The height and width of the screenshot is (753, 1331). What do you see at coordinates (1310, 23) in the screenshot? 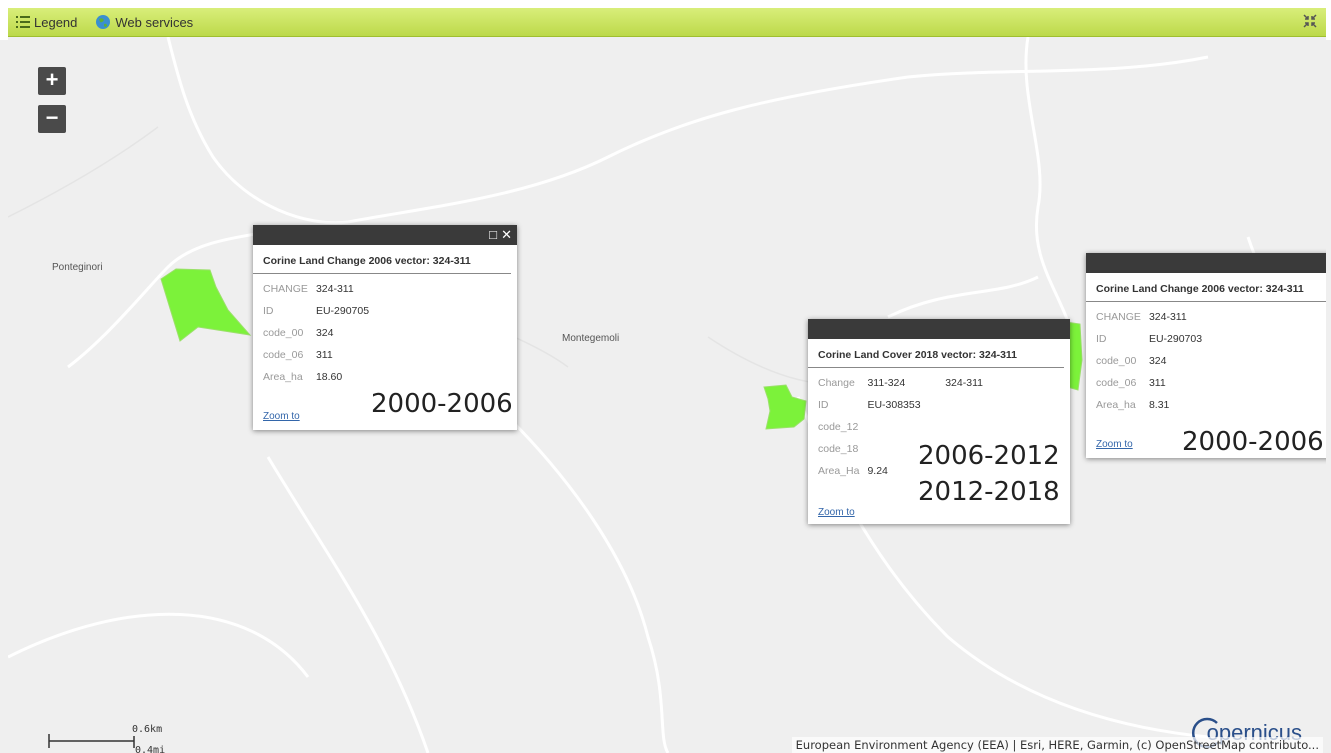
I see `collapse-icon` at bounding box center [1310, 23].